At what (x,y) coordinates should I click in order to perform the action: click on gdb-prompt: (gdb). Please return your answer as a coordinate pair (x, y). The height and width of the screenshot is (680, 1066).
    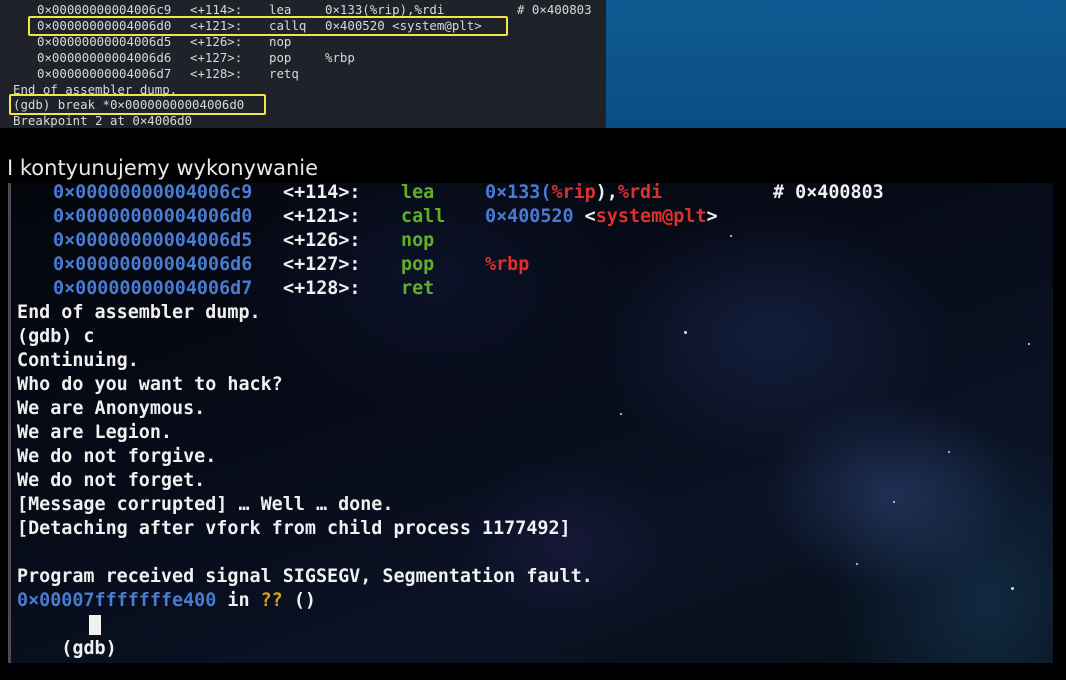
    Looking at the image, I should click on (94, 648).